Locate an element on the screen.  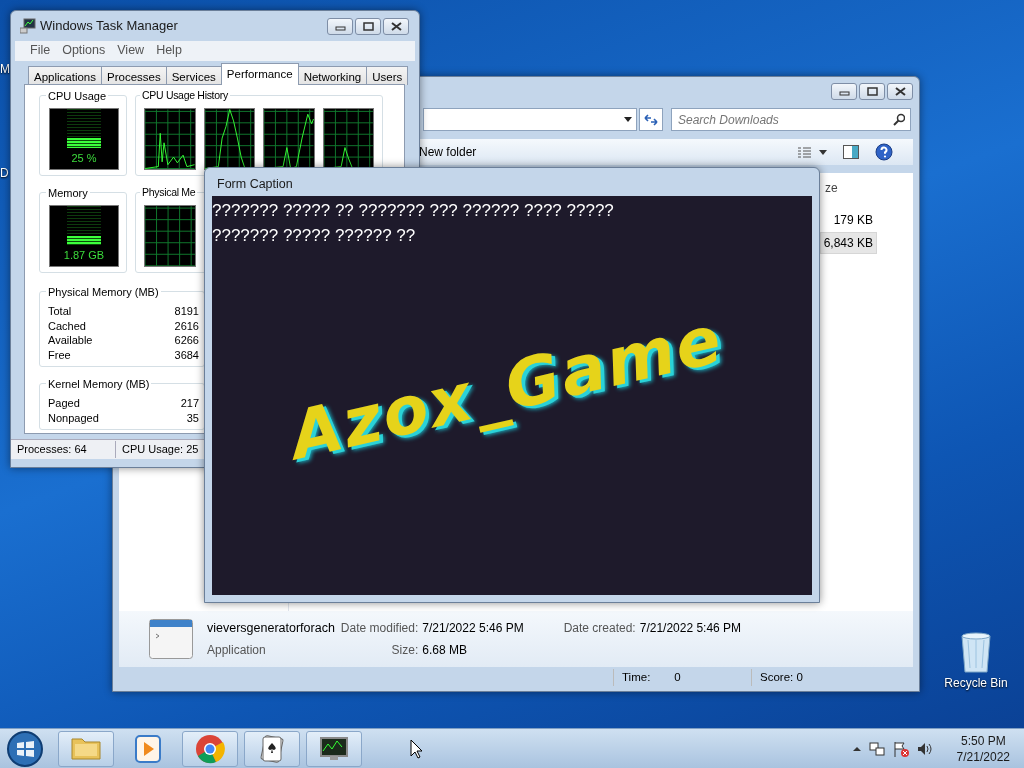
field-label: Date created: is located at coordinates (599, 628).